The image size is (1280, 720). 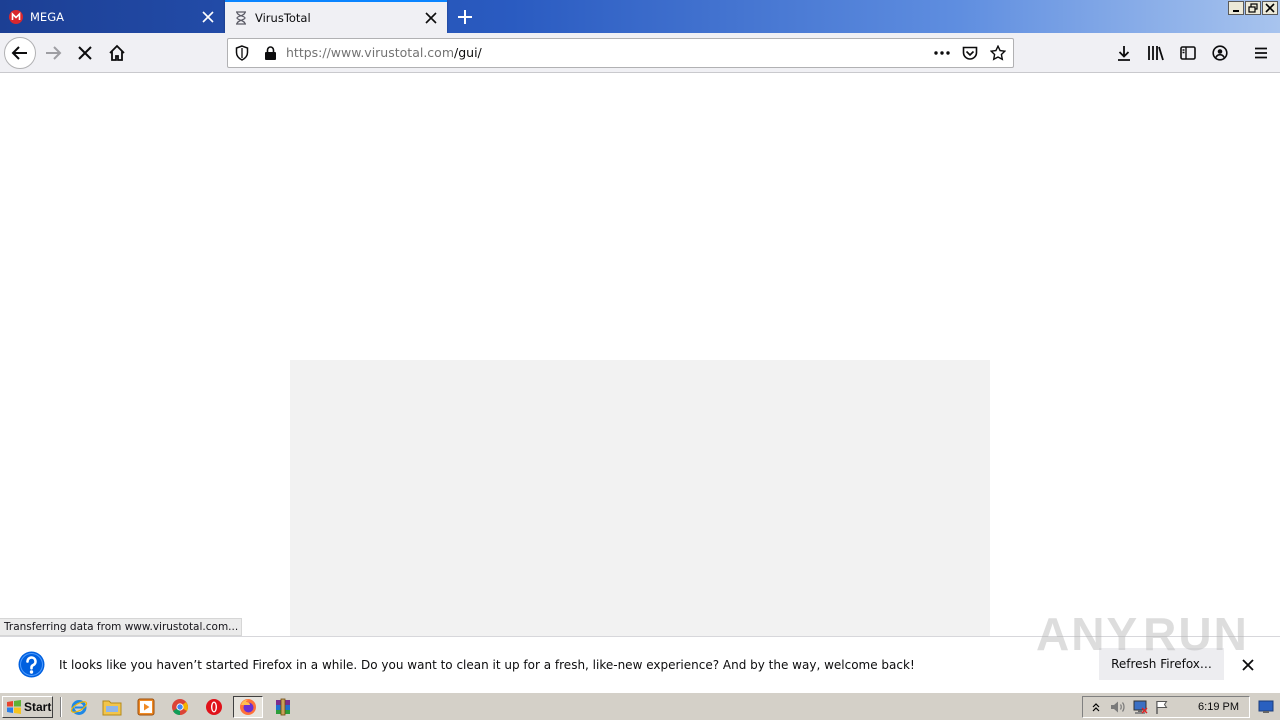 I want to click on arrow-right-icon, so click(x=54, y=53).